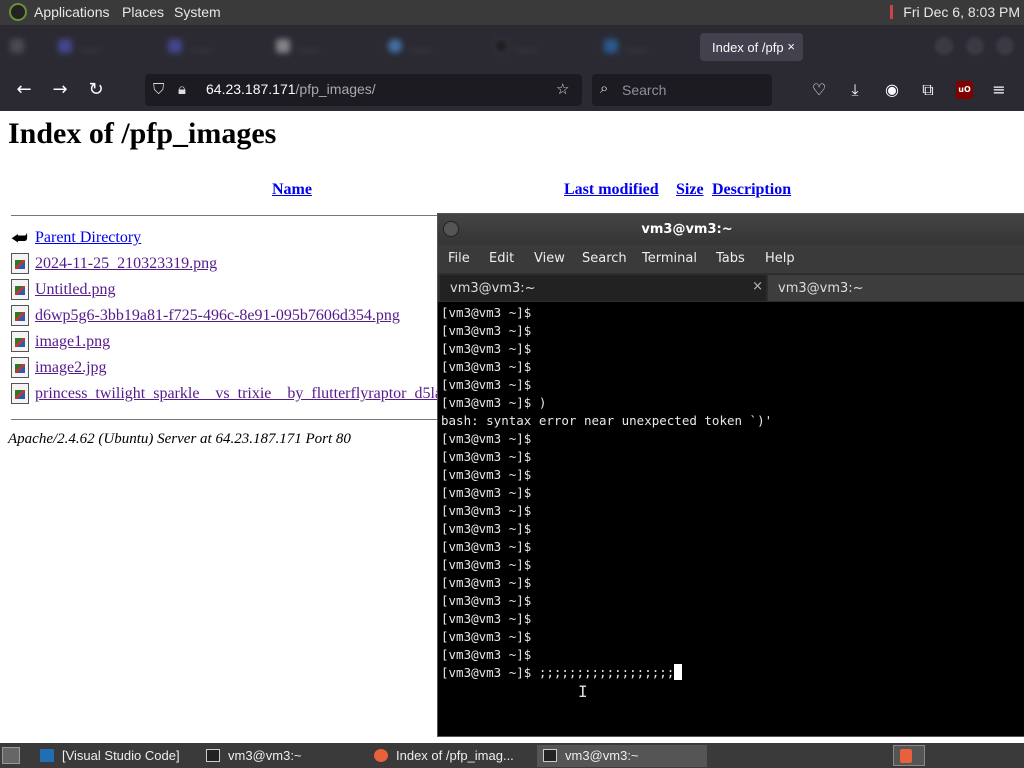 The width and height of the screenshot is (1024, 768). Describe the element at coordinates (975, 46) in the screenshot. I see `window-maximize-icon` at that location.